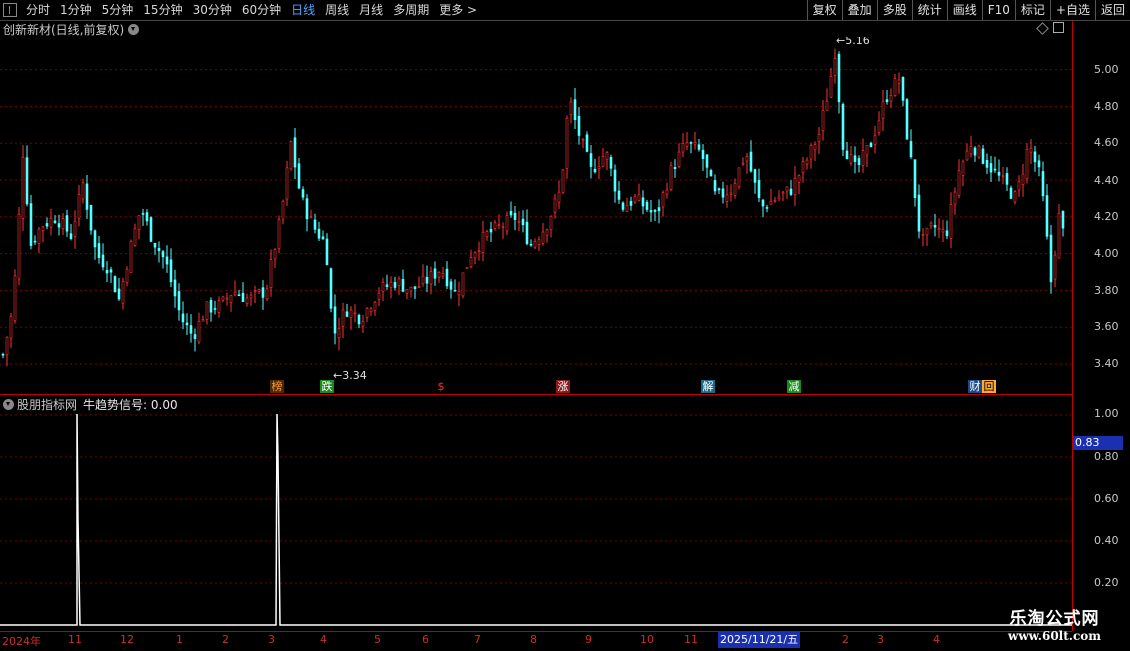 The width and height of the screenshot is (1130, 651). I want to click on date-label: 7, so click(477, 639).